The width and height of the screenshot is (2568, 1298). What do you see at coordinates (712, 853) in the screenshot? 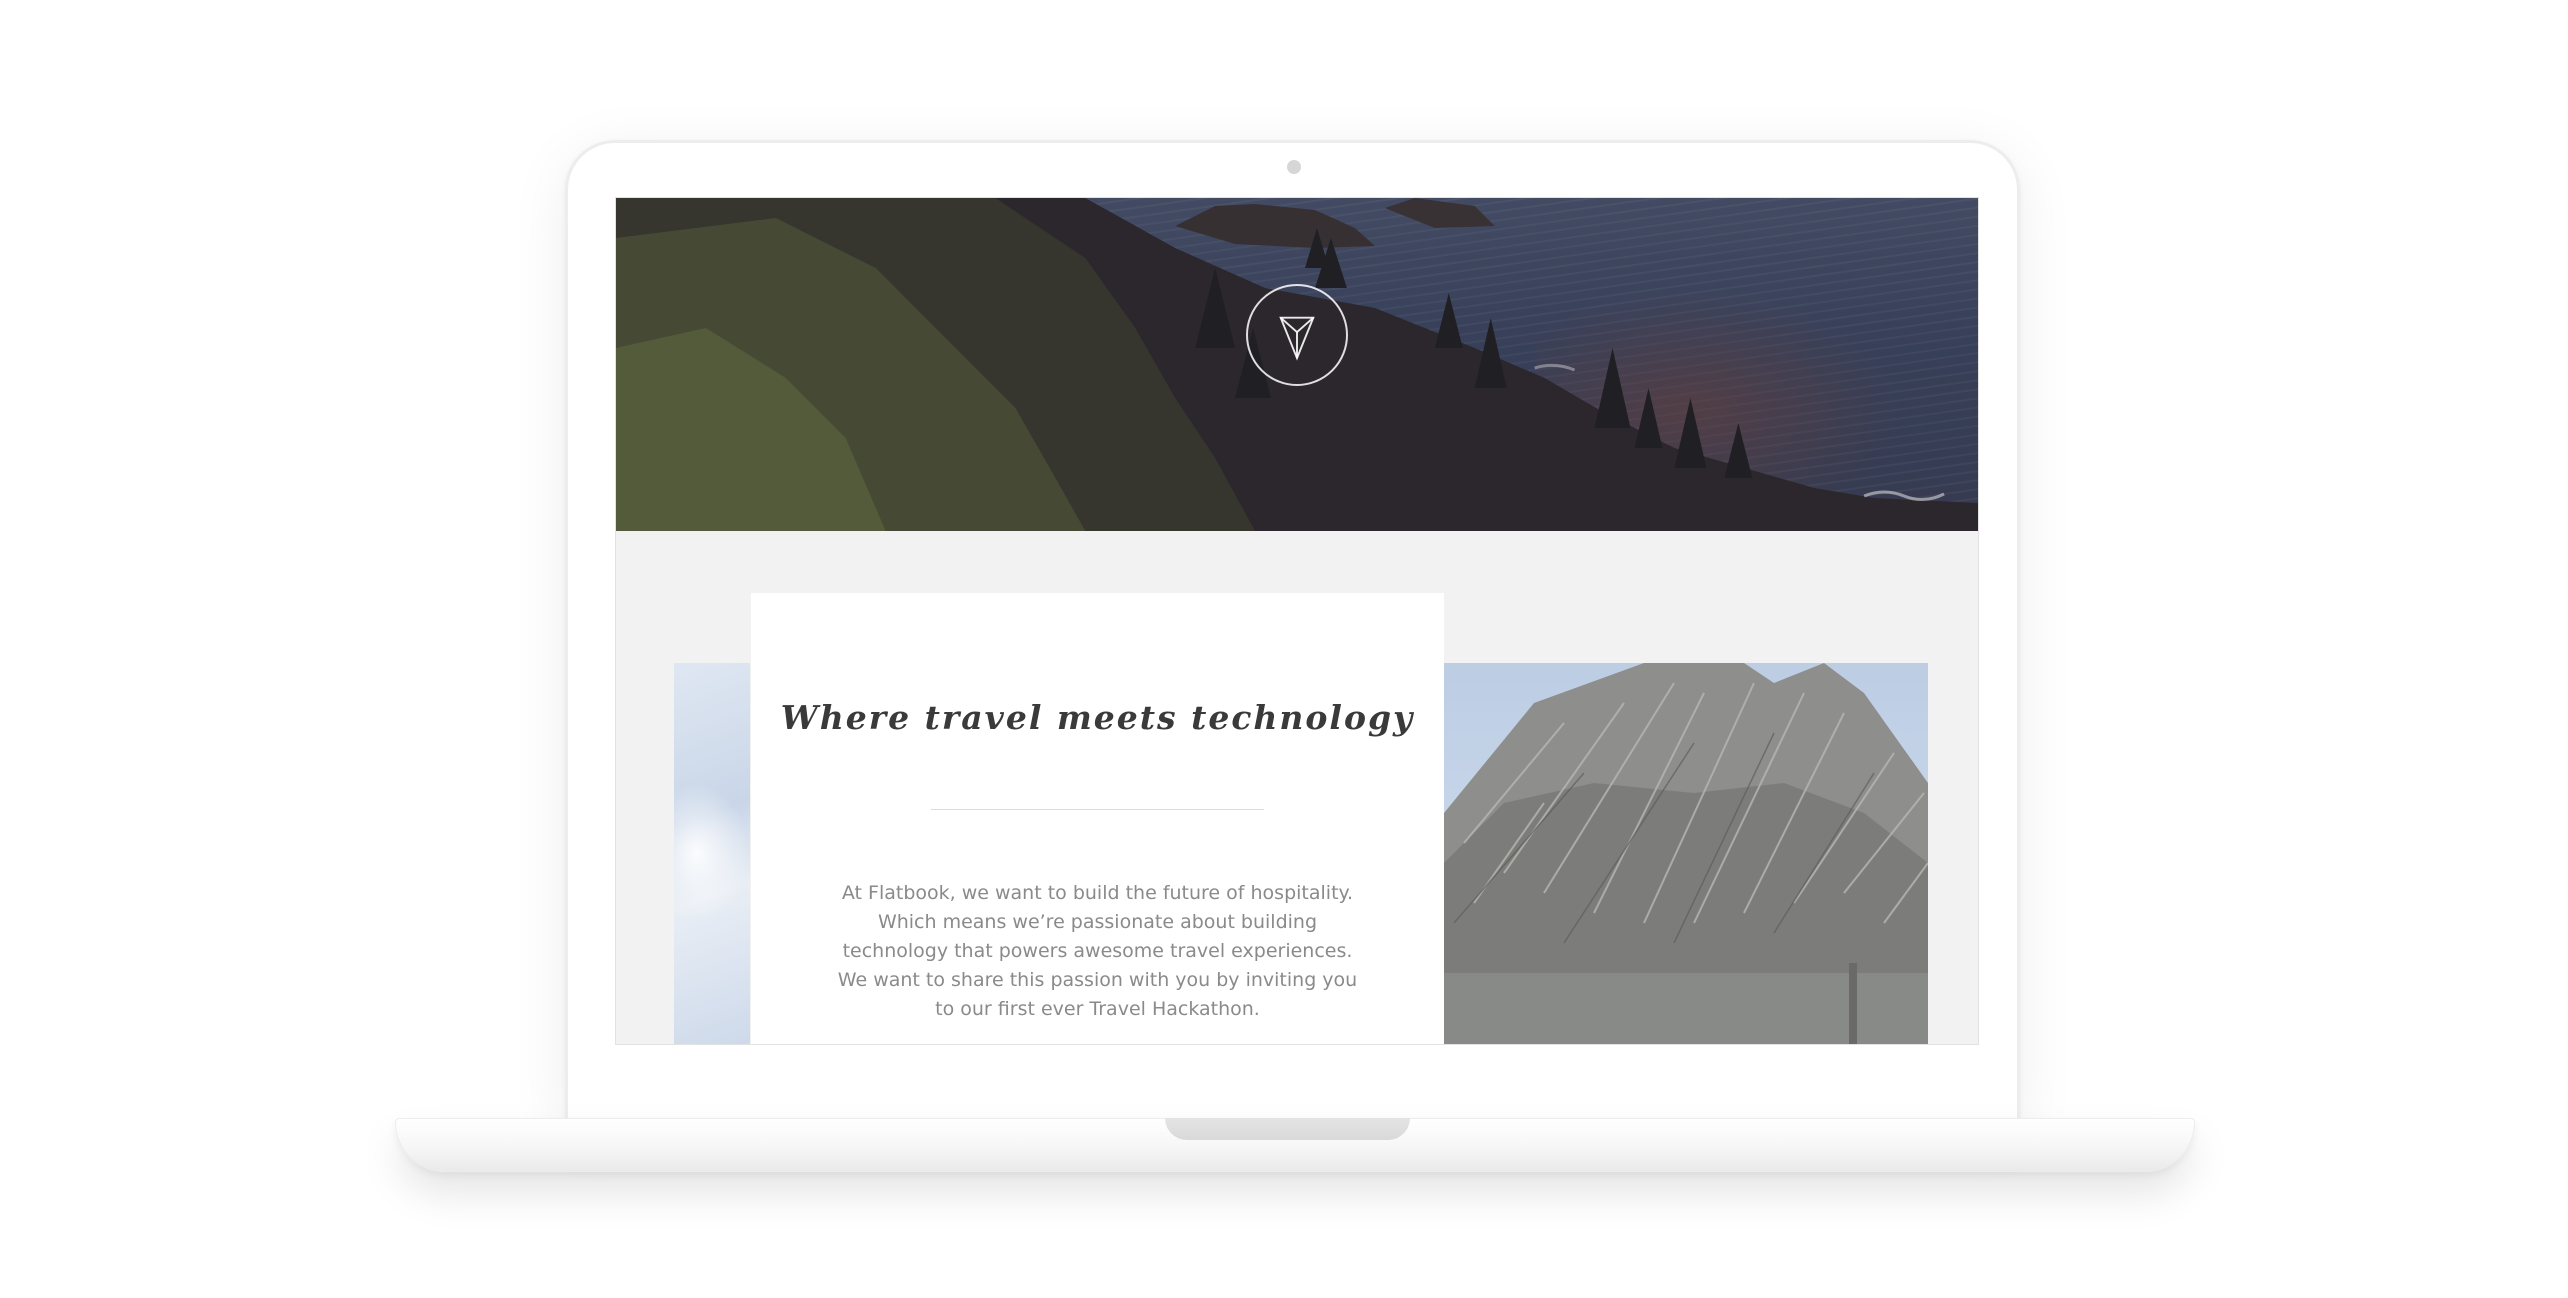
I see `sky-photo` at bounding box center [712, 853].